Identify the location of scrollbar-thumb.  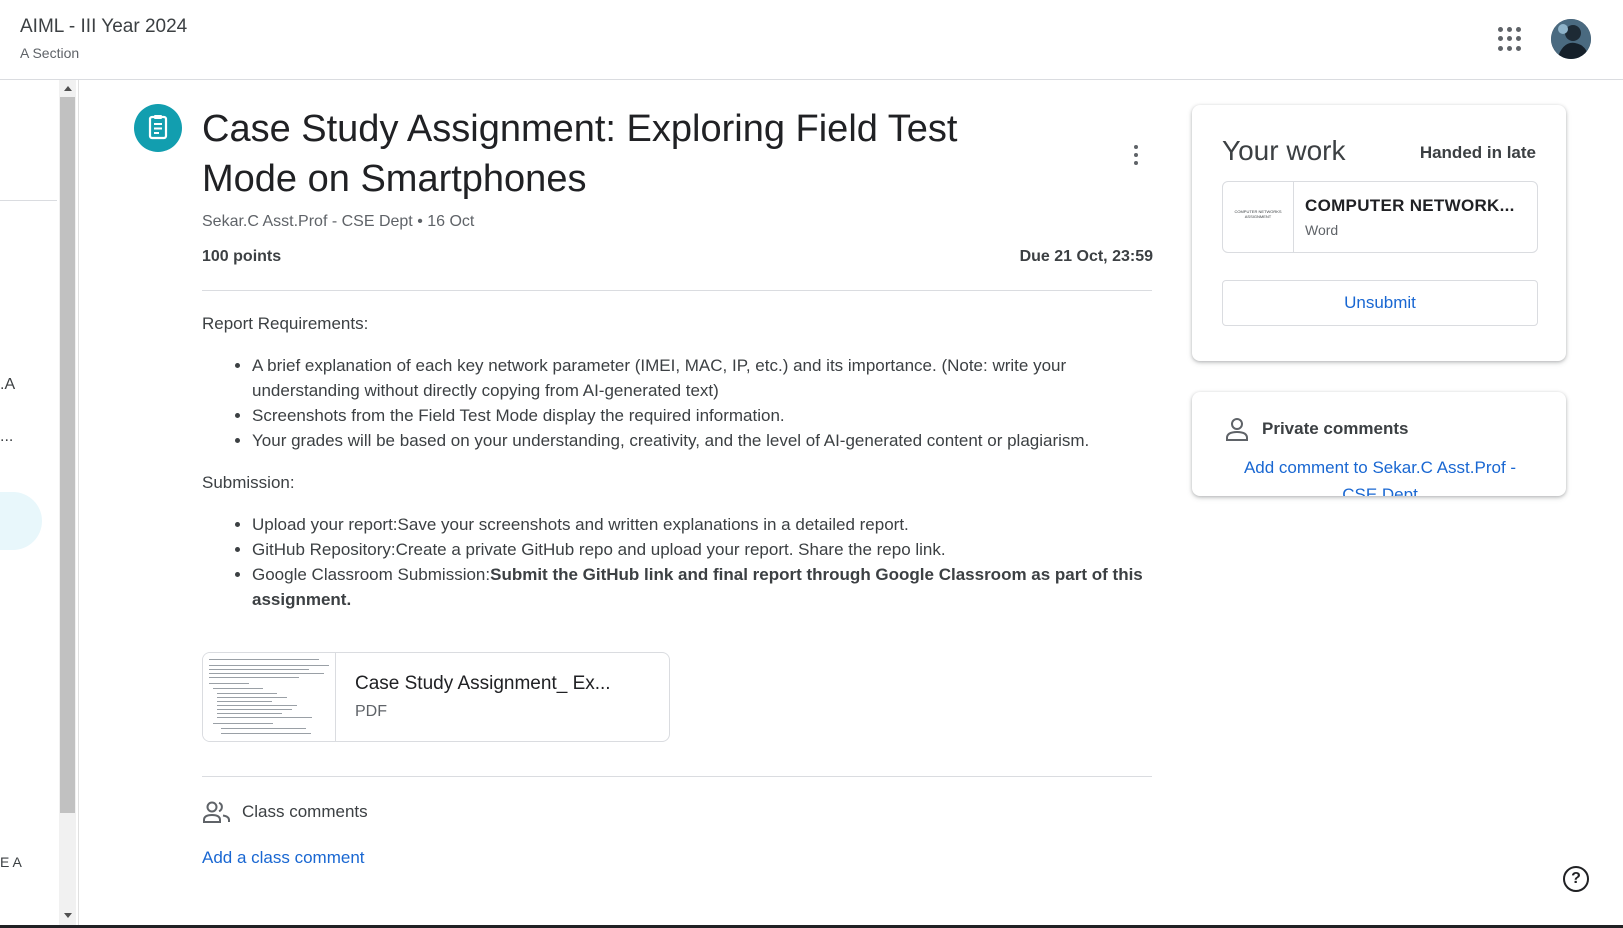
(67, 455).